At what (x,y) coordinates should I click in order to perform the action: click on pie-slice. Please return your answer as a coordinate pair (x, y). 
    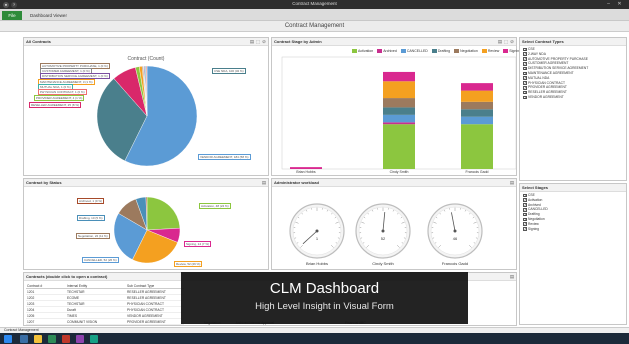
    Looking at the image, I should click on (163, 213).